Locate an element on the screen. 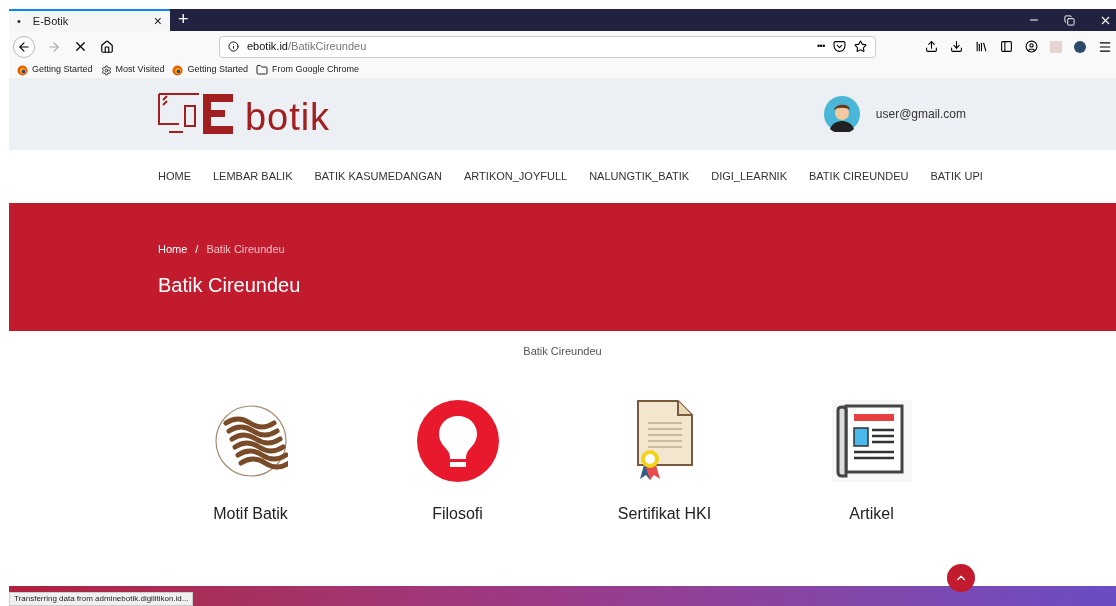 This screenshot has width=1116, height=606. browser-tab: • E-Botik × is located at coordinates (89, 20).